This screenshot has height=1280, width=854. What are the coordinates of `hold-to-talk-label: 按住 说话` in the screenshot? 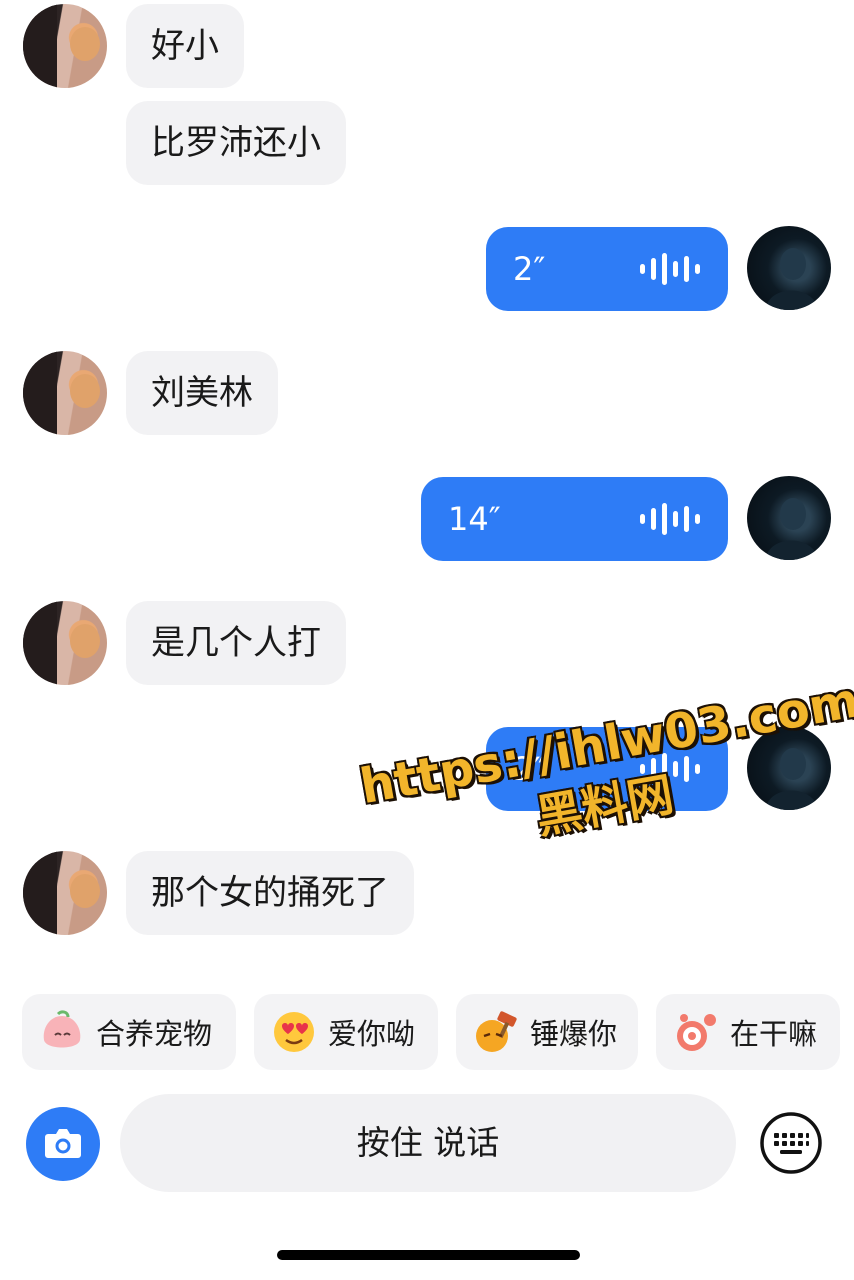 It's located at (428, 1142).